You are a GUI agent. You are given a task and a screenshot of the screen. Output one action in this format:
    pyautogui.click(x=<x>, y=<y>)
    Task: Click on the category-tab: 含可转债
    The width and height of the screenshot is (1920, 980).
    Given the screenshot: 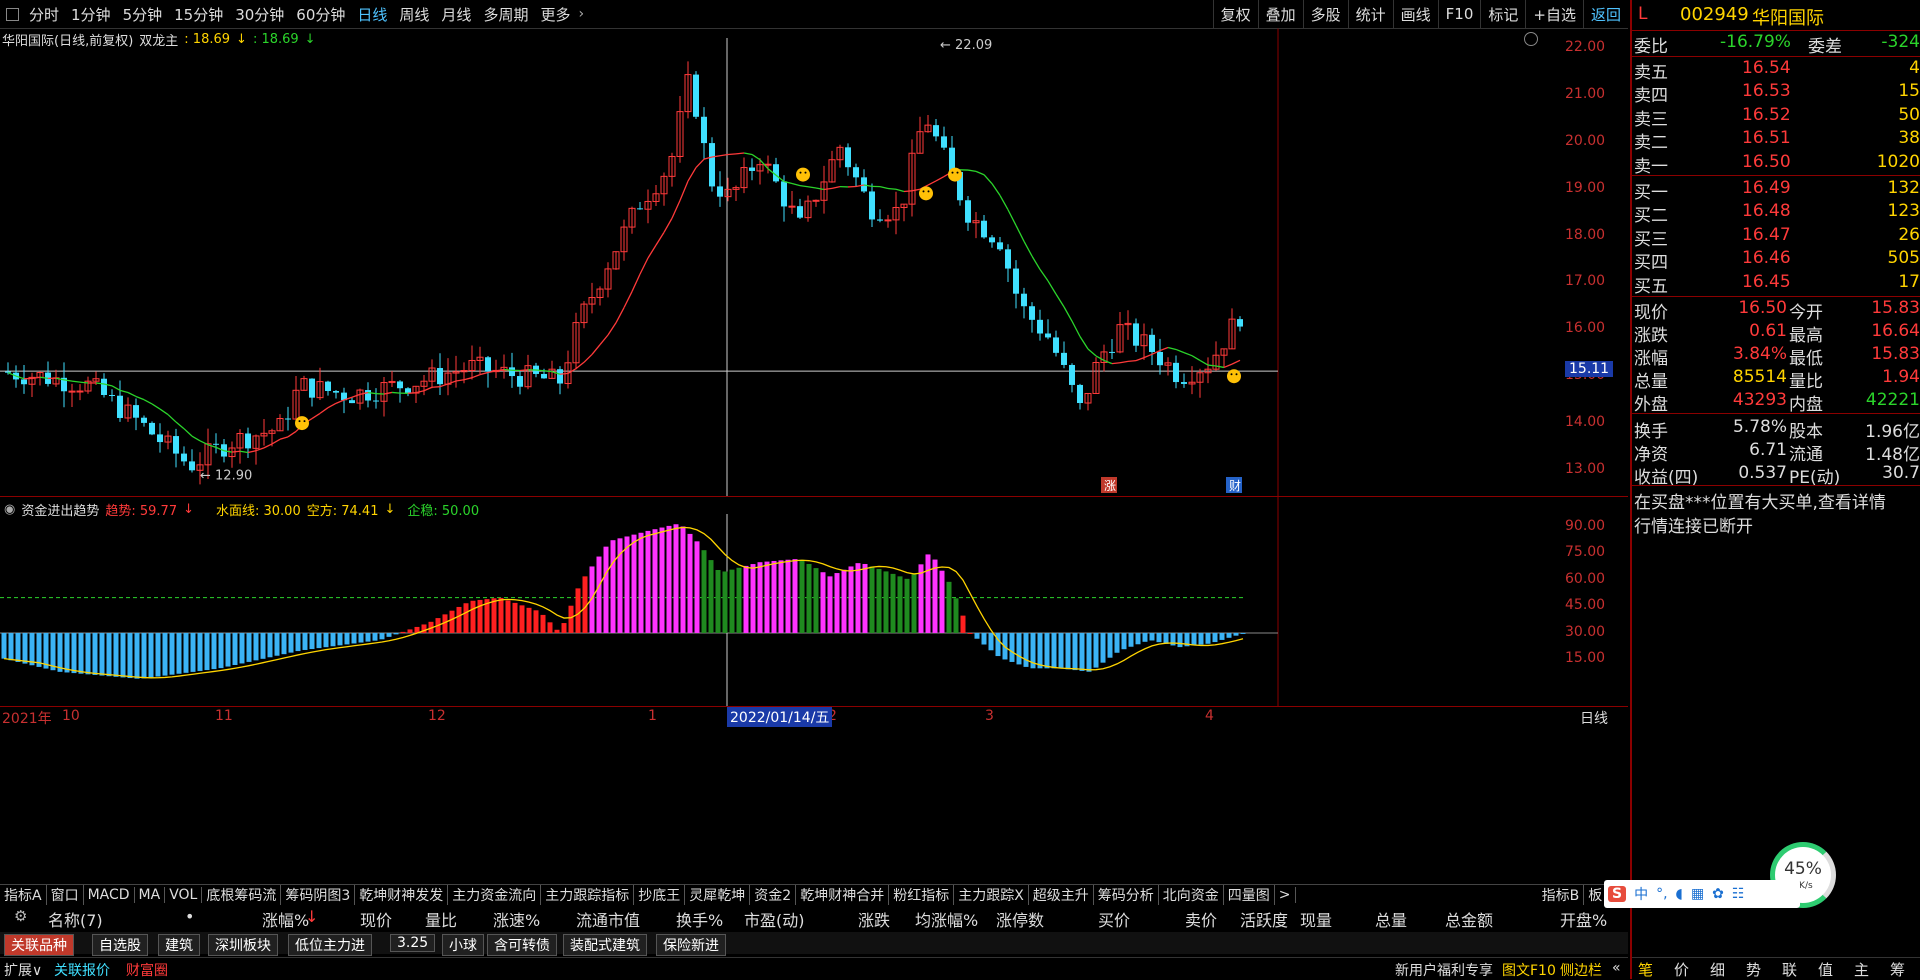 What is the action you would take?
    pyautogui.click(x=522, y=945)
    